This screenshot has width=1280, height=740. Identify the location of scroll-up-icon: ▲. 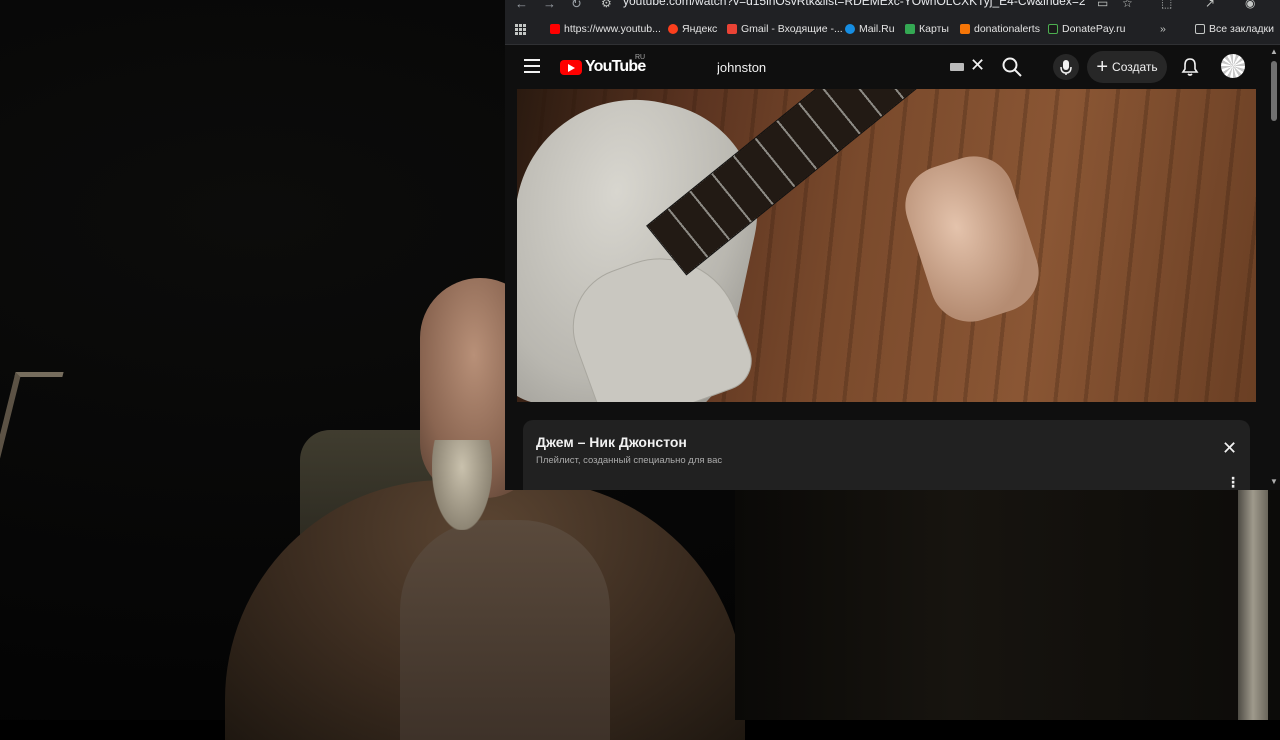
(1274, 51).